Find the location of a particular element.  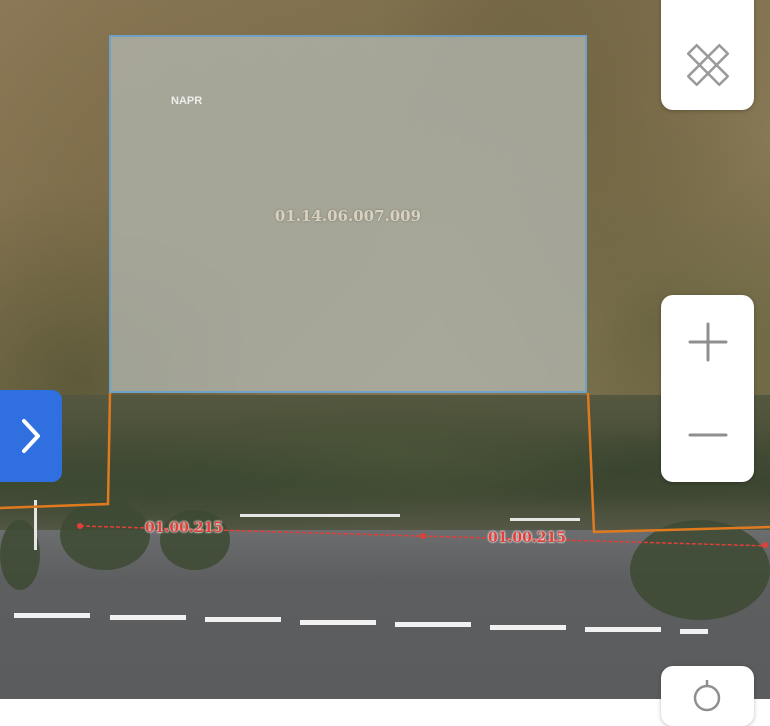

chevron-right-icon is located at coordinates (31, 436).